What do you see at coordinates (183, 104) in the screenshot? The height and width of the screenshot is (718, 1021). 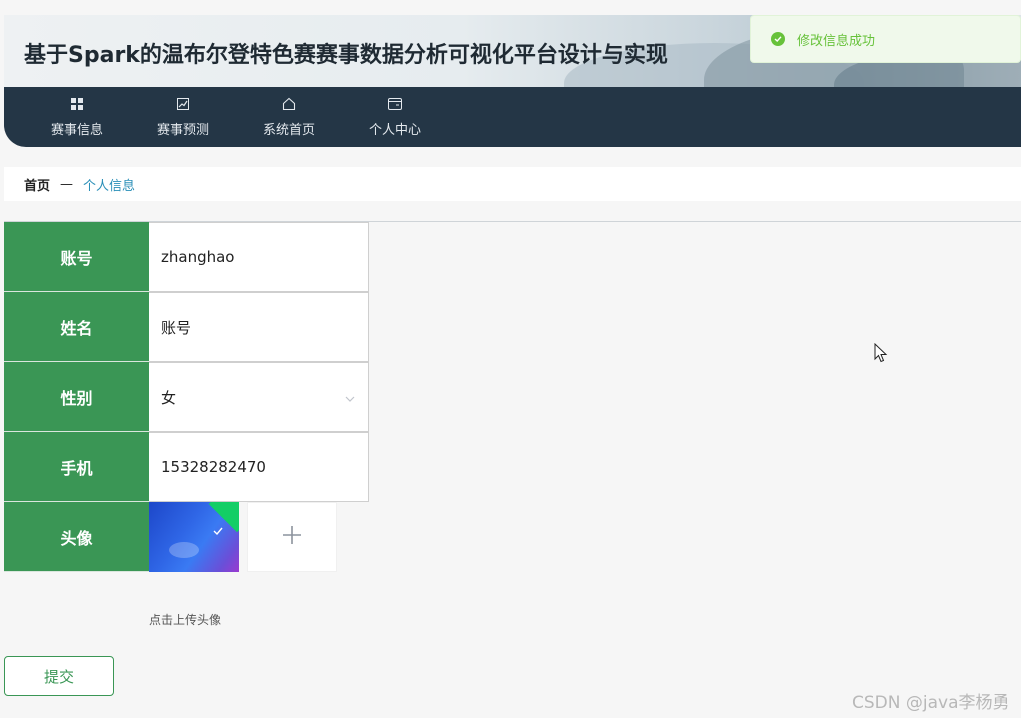 I see `chart-icon` at bounding box center [183, 104].